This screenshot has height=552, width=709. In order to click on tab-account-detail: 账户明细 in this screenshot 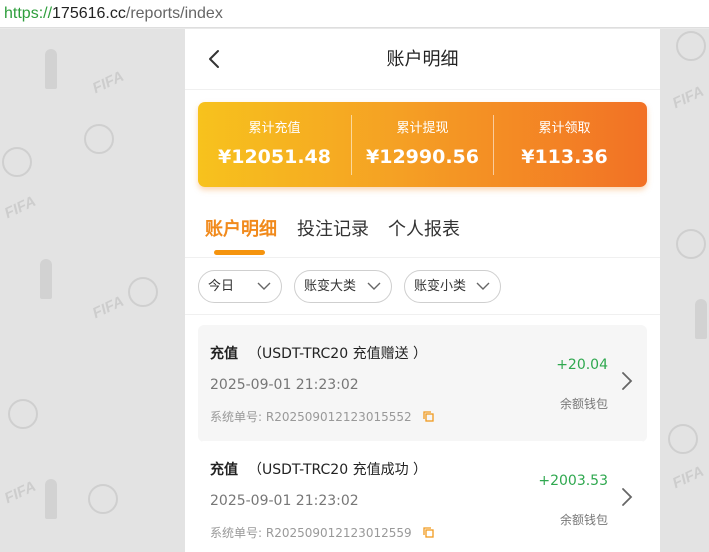, I will do `click(241, 228)`.